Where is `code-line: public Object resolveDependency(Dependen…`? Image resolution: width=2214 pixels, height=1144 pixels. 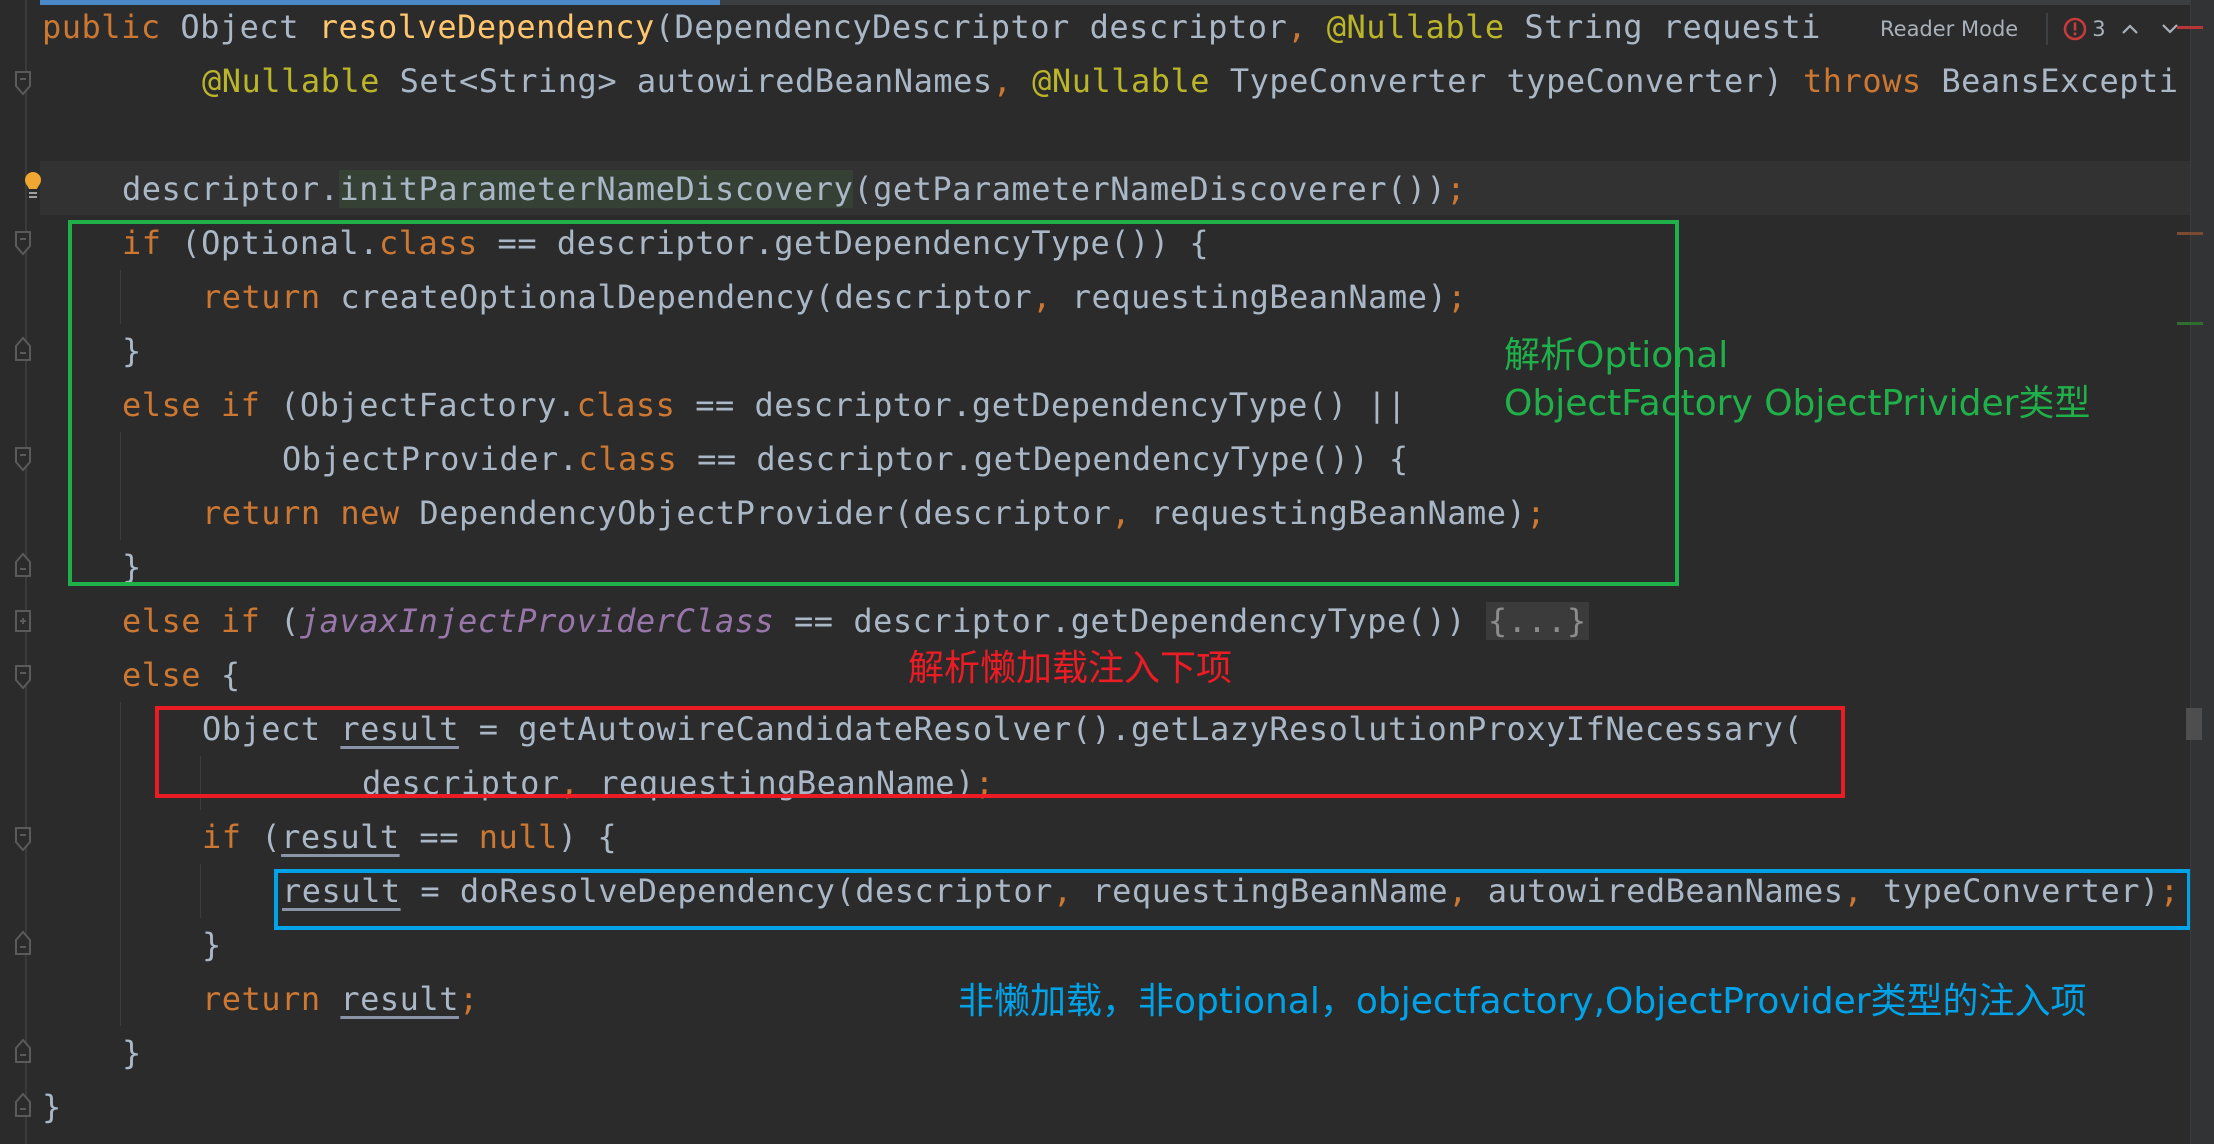
code-line: public Object resolveDependency(Dependen… is located at coordinates (931, 27).